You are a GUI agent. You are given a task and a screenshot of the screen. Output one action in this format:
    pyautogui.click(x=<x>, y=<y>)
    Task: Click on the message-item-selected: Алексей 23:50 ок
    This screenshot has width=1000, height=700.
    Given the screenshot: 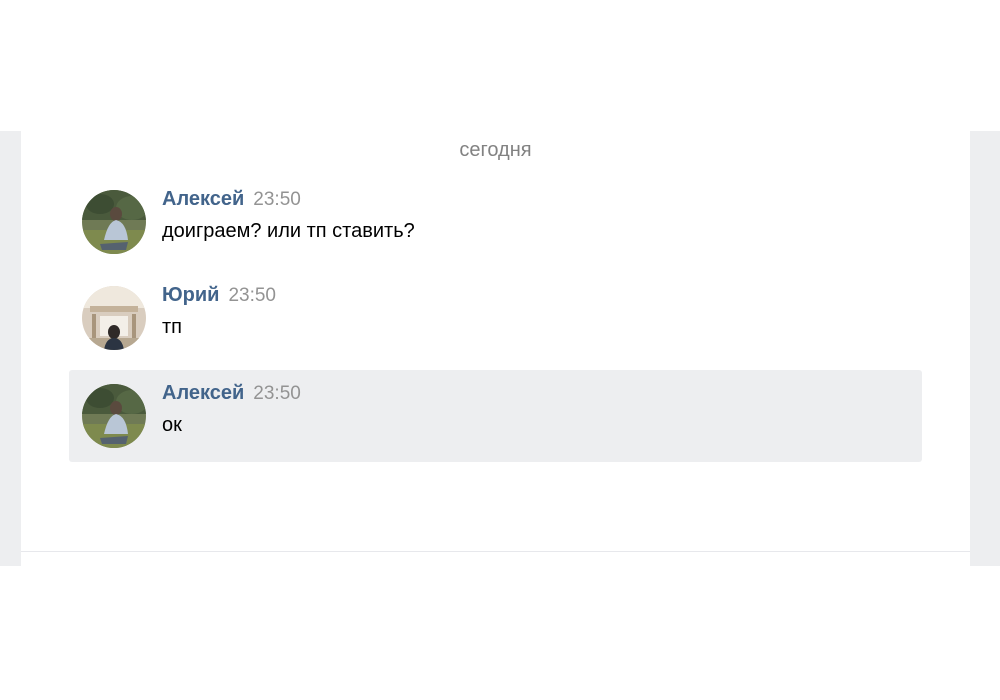 What is the action you would take?
    pyautogui.click(x=495, y=416)
    